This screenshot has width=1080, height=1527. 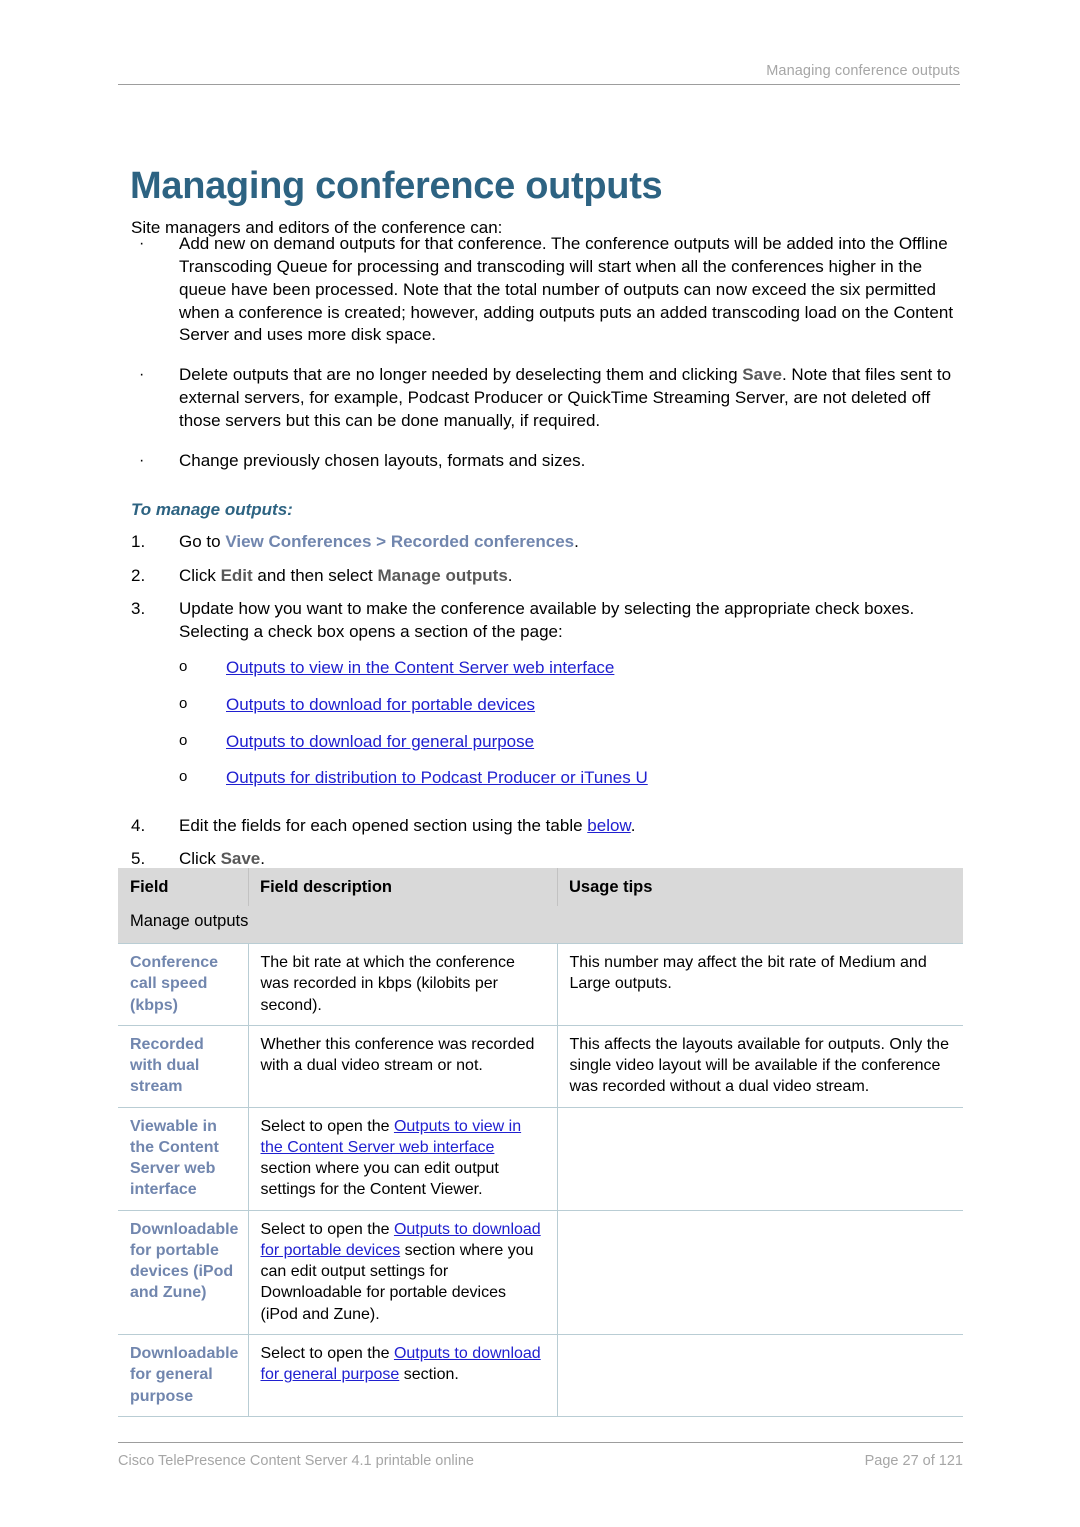 I want to click on step1-text-post: ., so click(x=576, y=541).